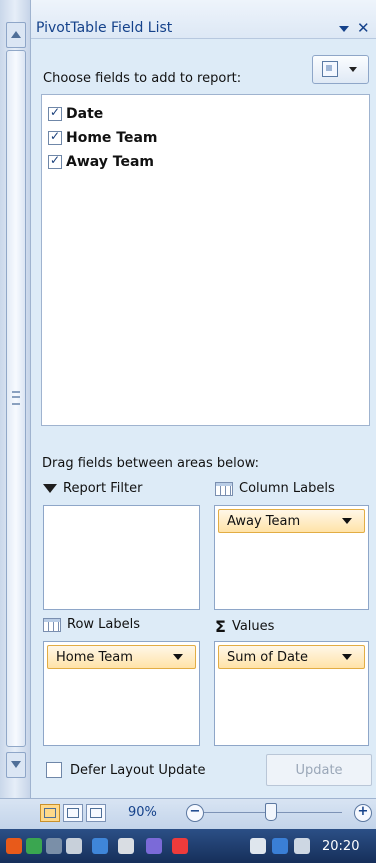 Image resolution: width=376 pixels, height=863 pixels. I want to click on row-labels-area: Home Team, so click(121, 693).